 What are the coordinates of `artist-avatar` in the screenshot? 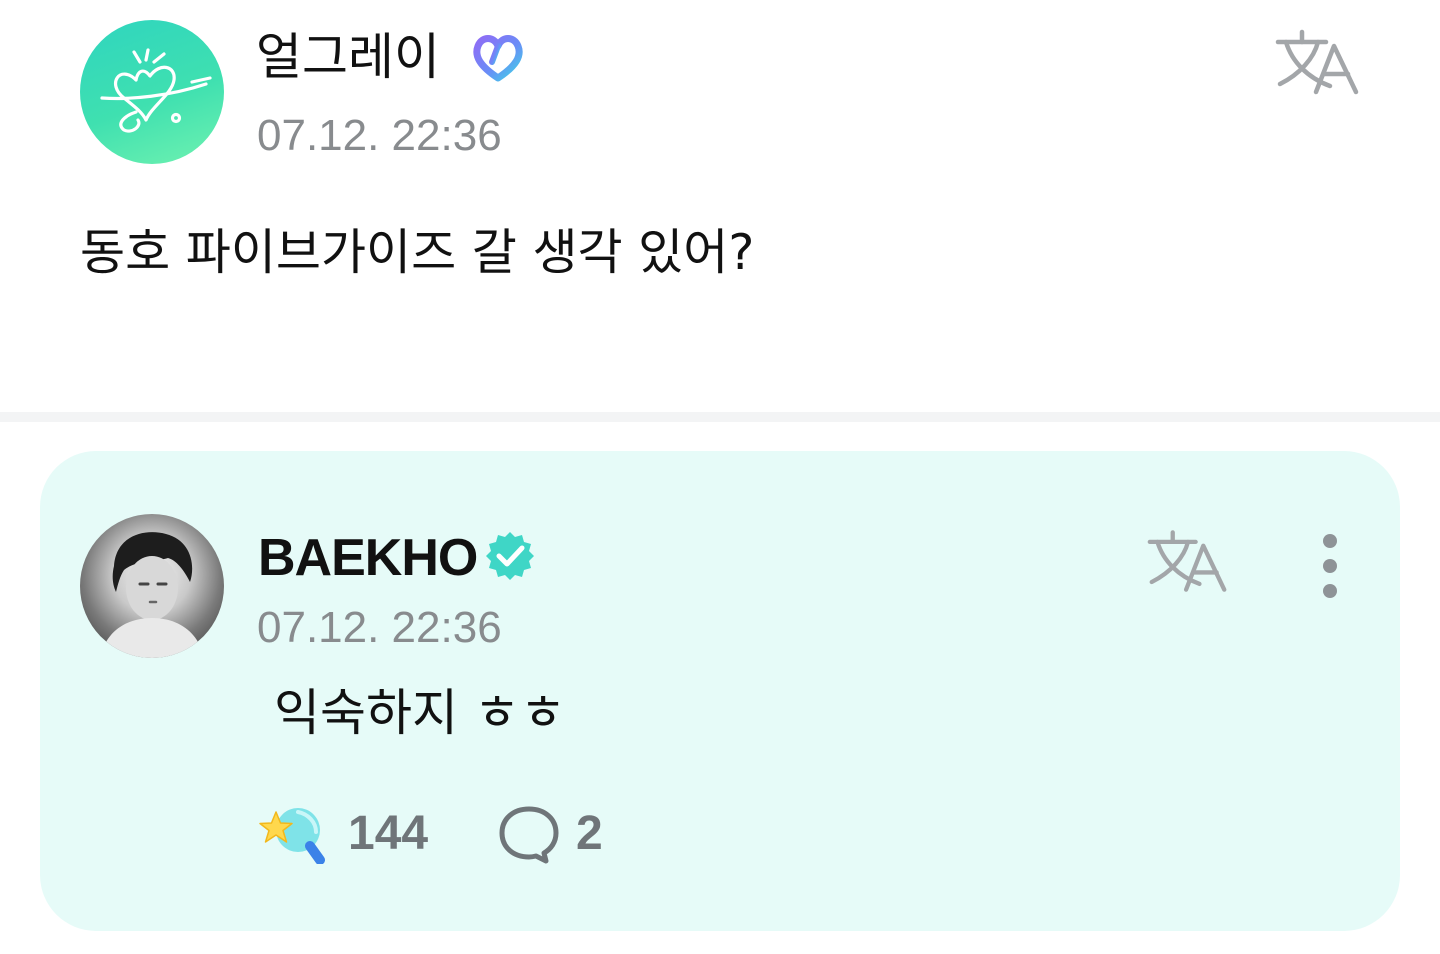 It's located at (152, 586).